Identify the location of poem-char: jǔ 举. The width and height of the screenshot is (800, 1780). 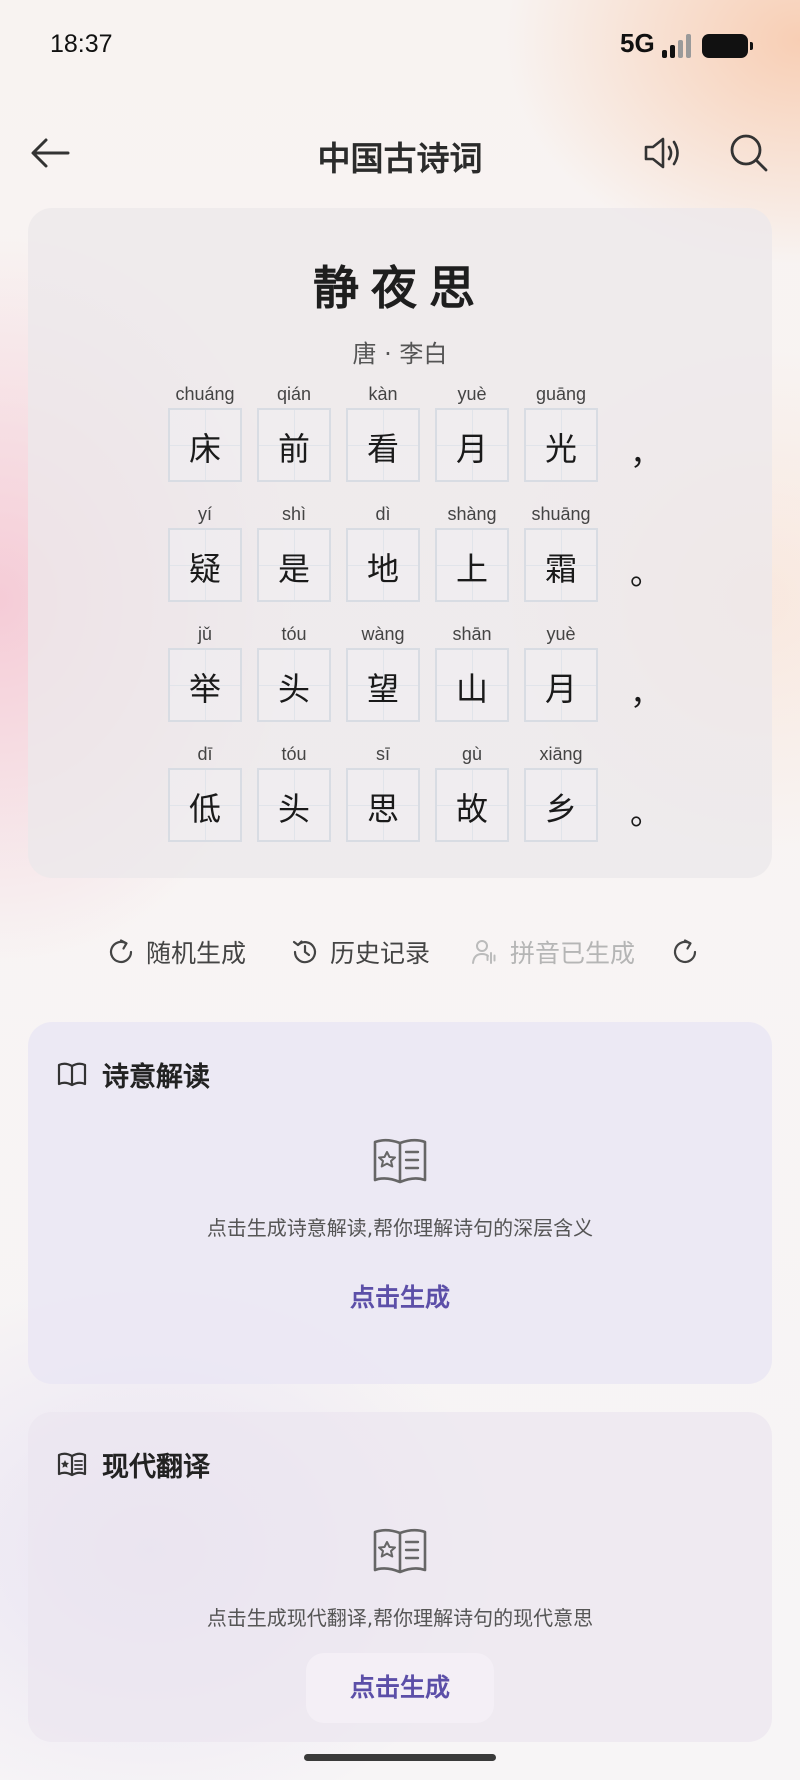
(205, 674).